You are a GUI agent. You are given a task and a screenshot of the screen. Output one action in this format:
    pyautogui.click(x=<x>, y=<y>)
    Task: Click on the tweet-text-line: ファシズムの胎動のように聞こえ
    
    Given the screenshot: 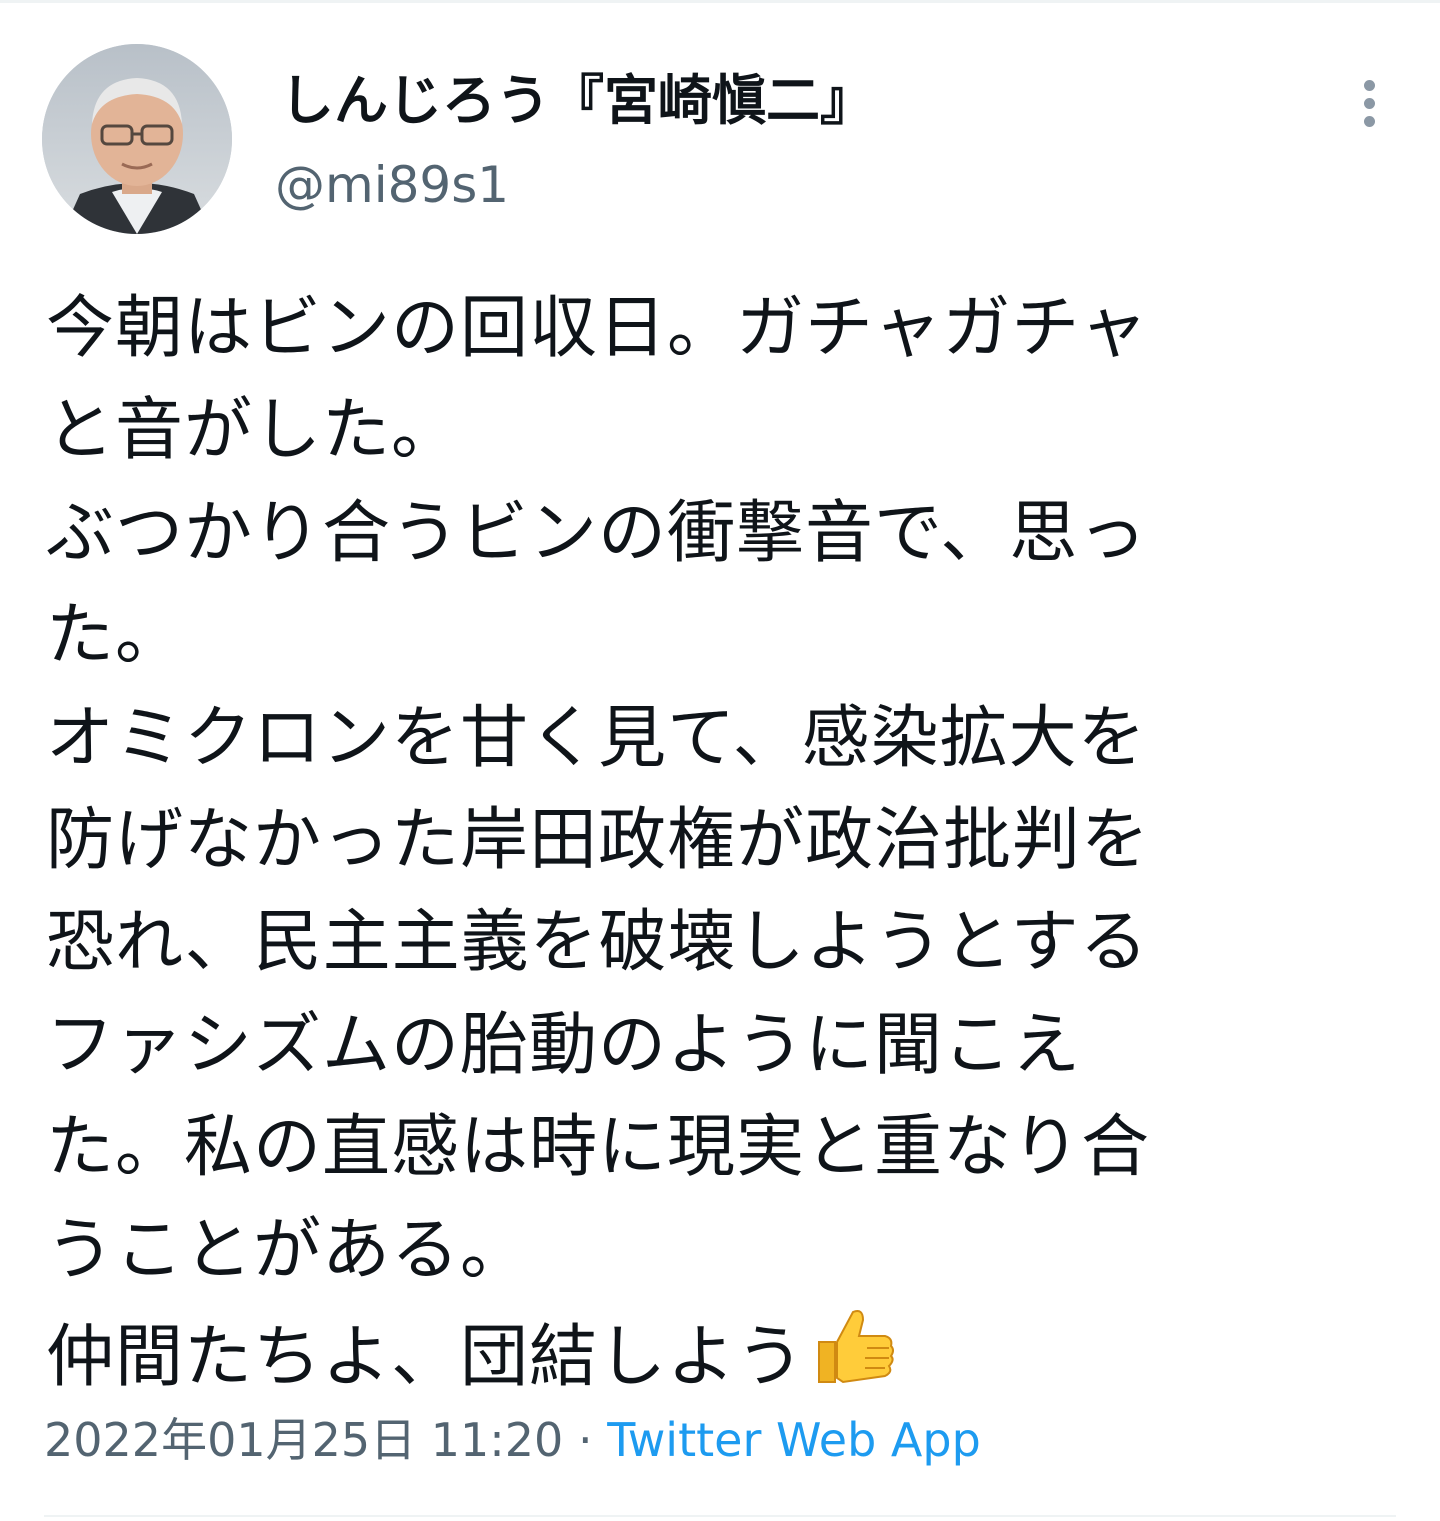 What is the action you would take?
    pyautogui.click(x=564, y=1045)
    